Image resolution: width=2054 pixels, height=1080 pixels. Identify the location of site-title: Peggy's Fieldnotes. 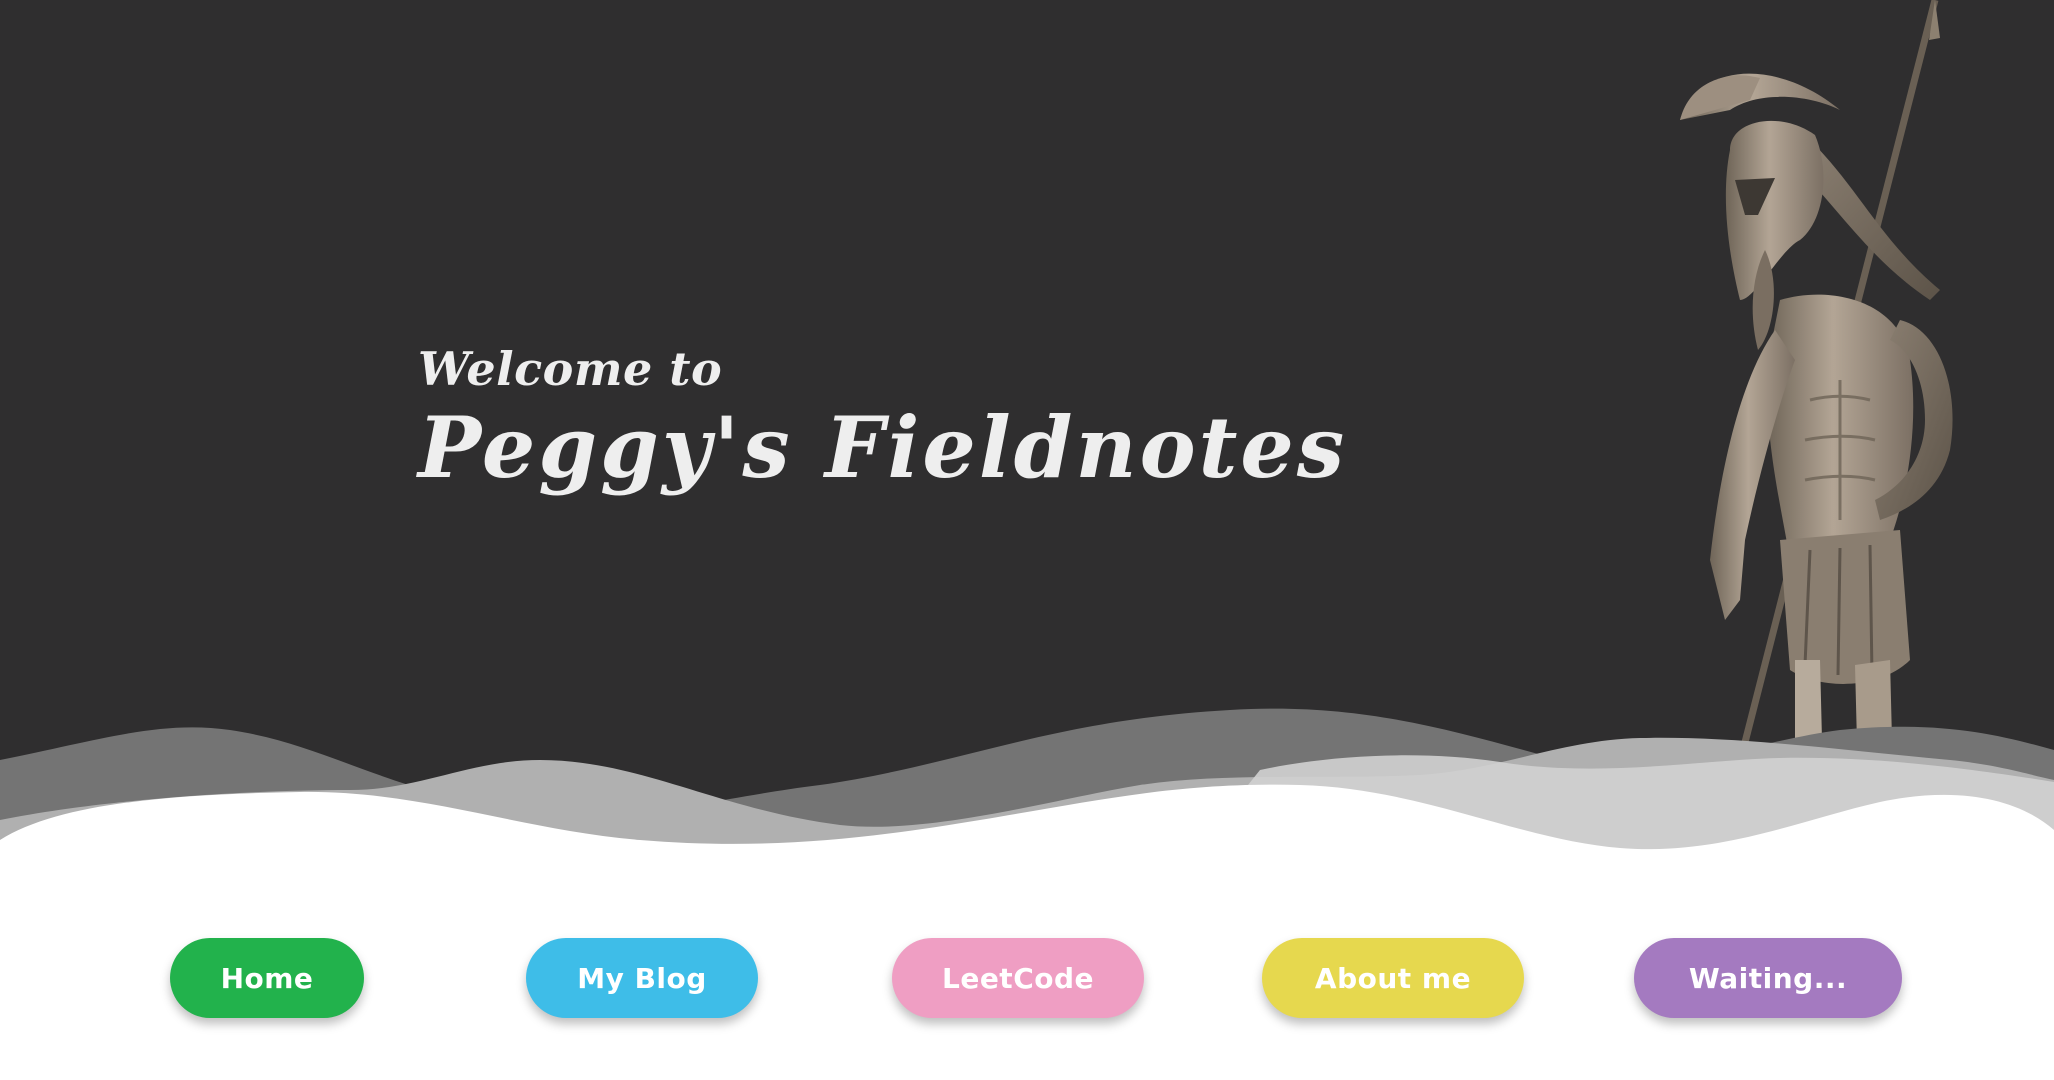
(883, 447).